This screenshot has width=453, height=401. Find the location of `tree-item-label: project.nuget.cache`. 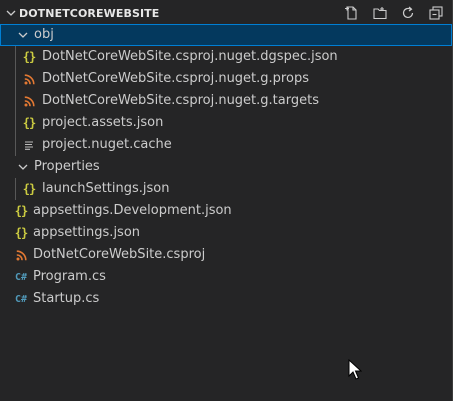

tree-item-label: project.nuget.cache is located at coordinates (107, 144).